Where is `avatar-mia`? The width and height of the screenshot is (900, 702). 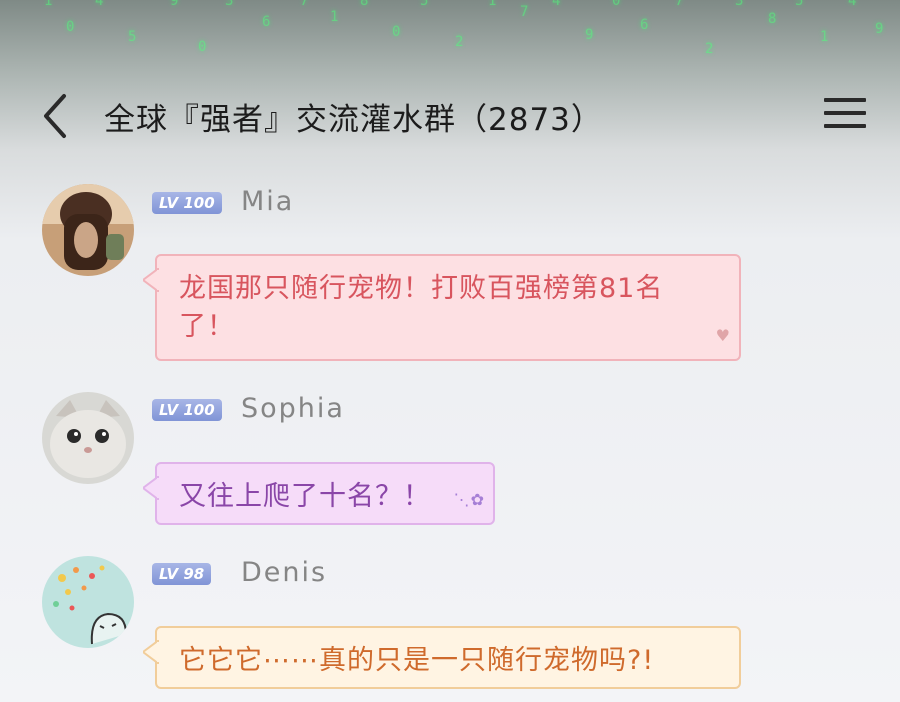 avatar-mia is located at coordinates (88, 230).